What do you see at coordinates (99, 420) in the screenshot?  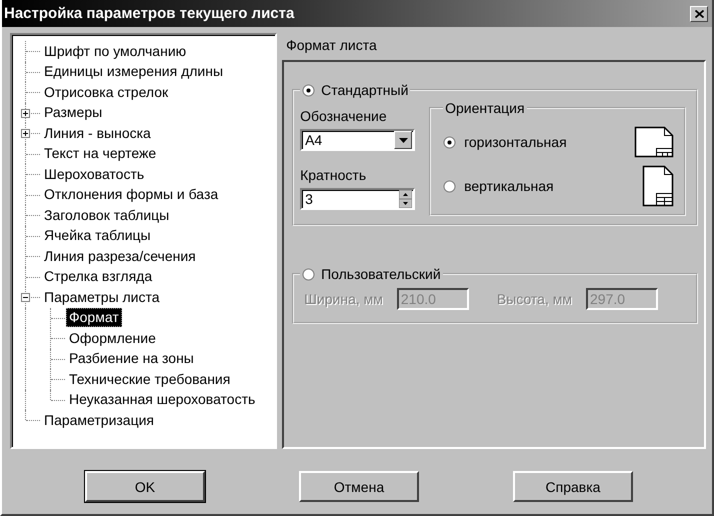 I see `tree-item: Параметризация` at bounding box center [99, 420].